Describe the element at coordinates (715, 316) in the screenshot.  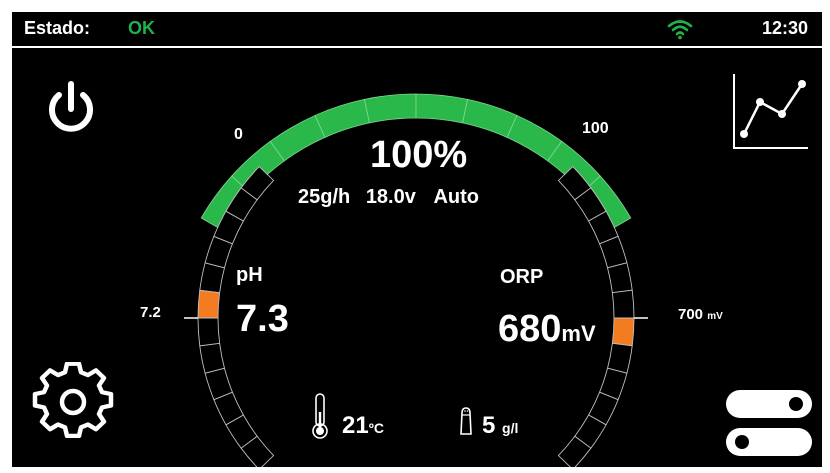
I see `orp-setpoint-unit: mV` at that location.